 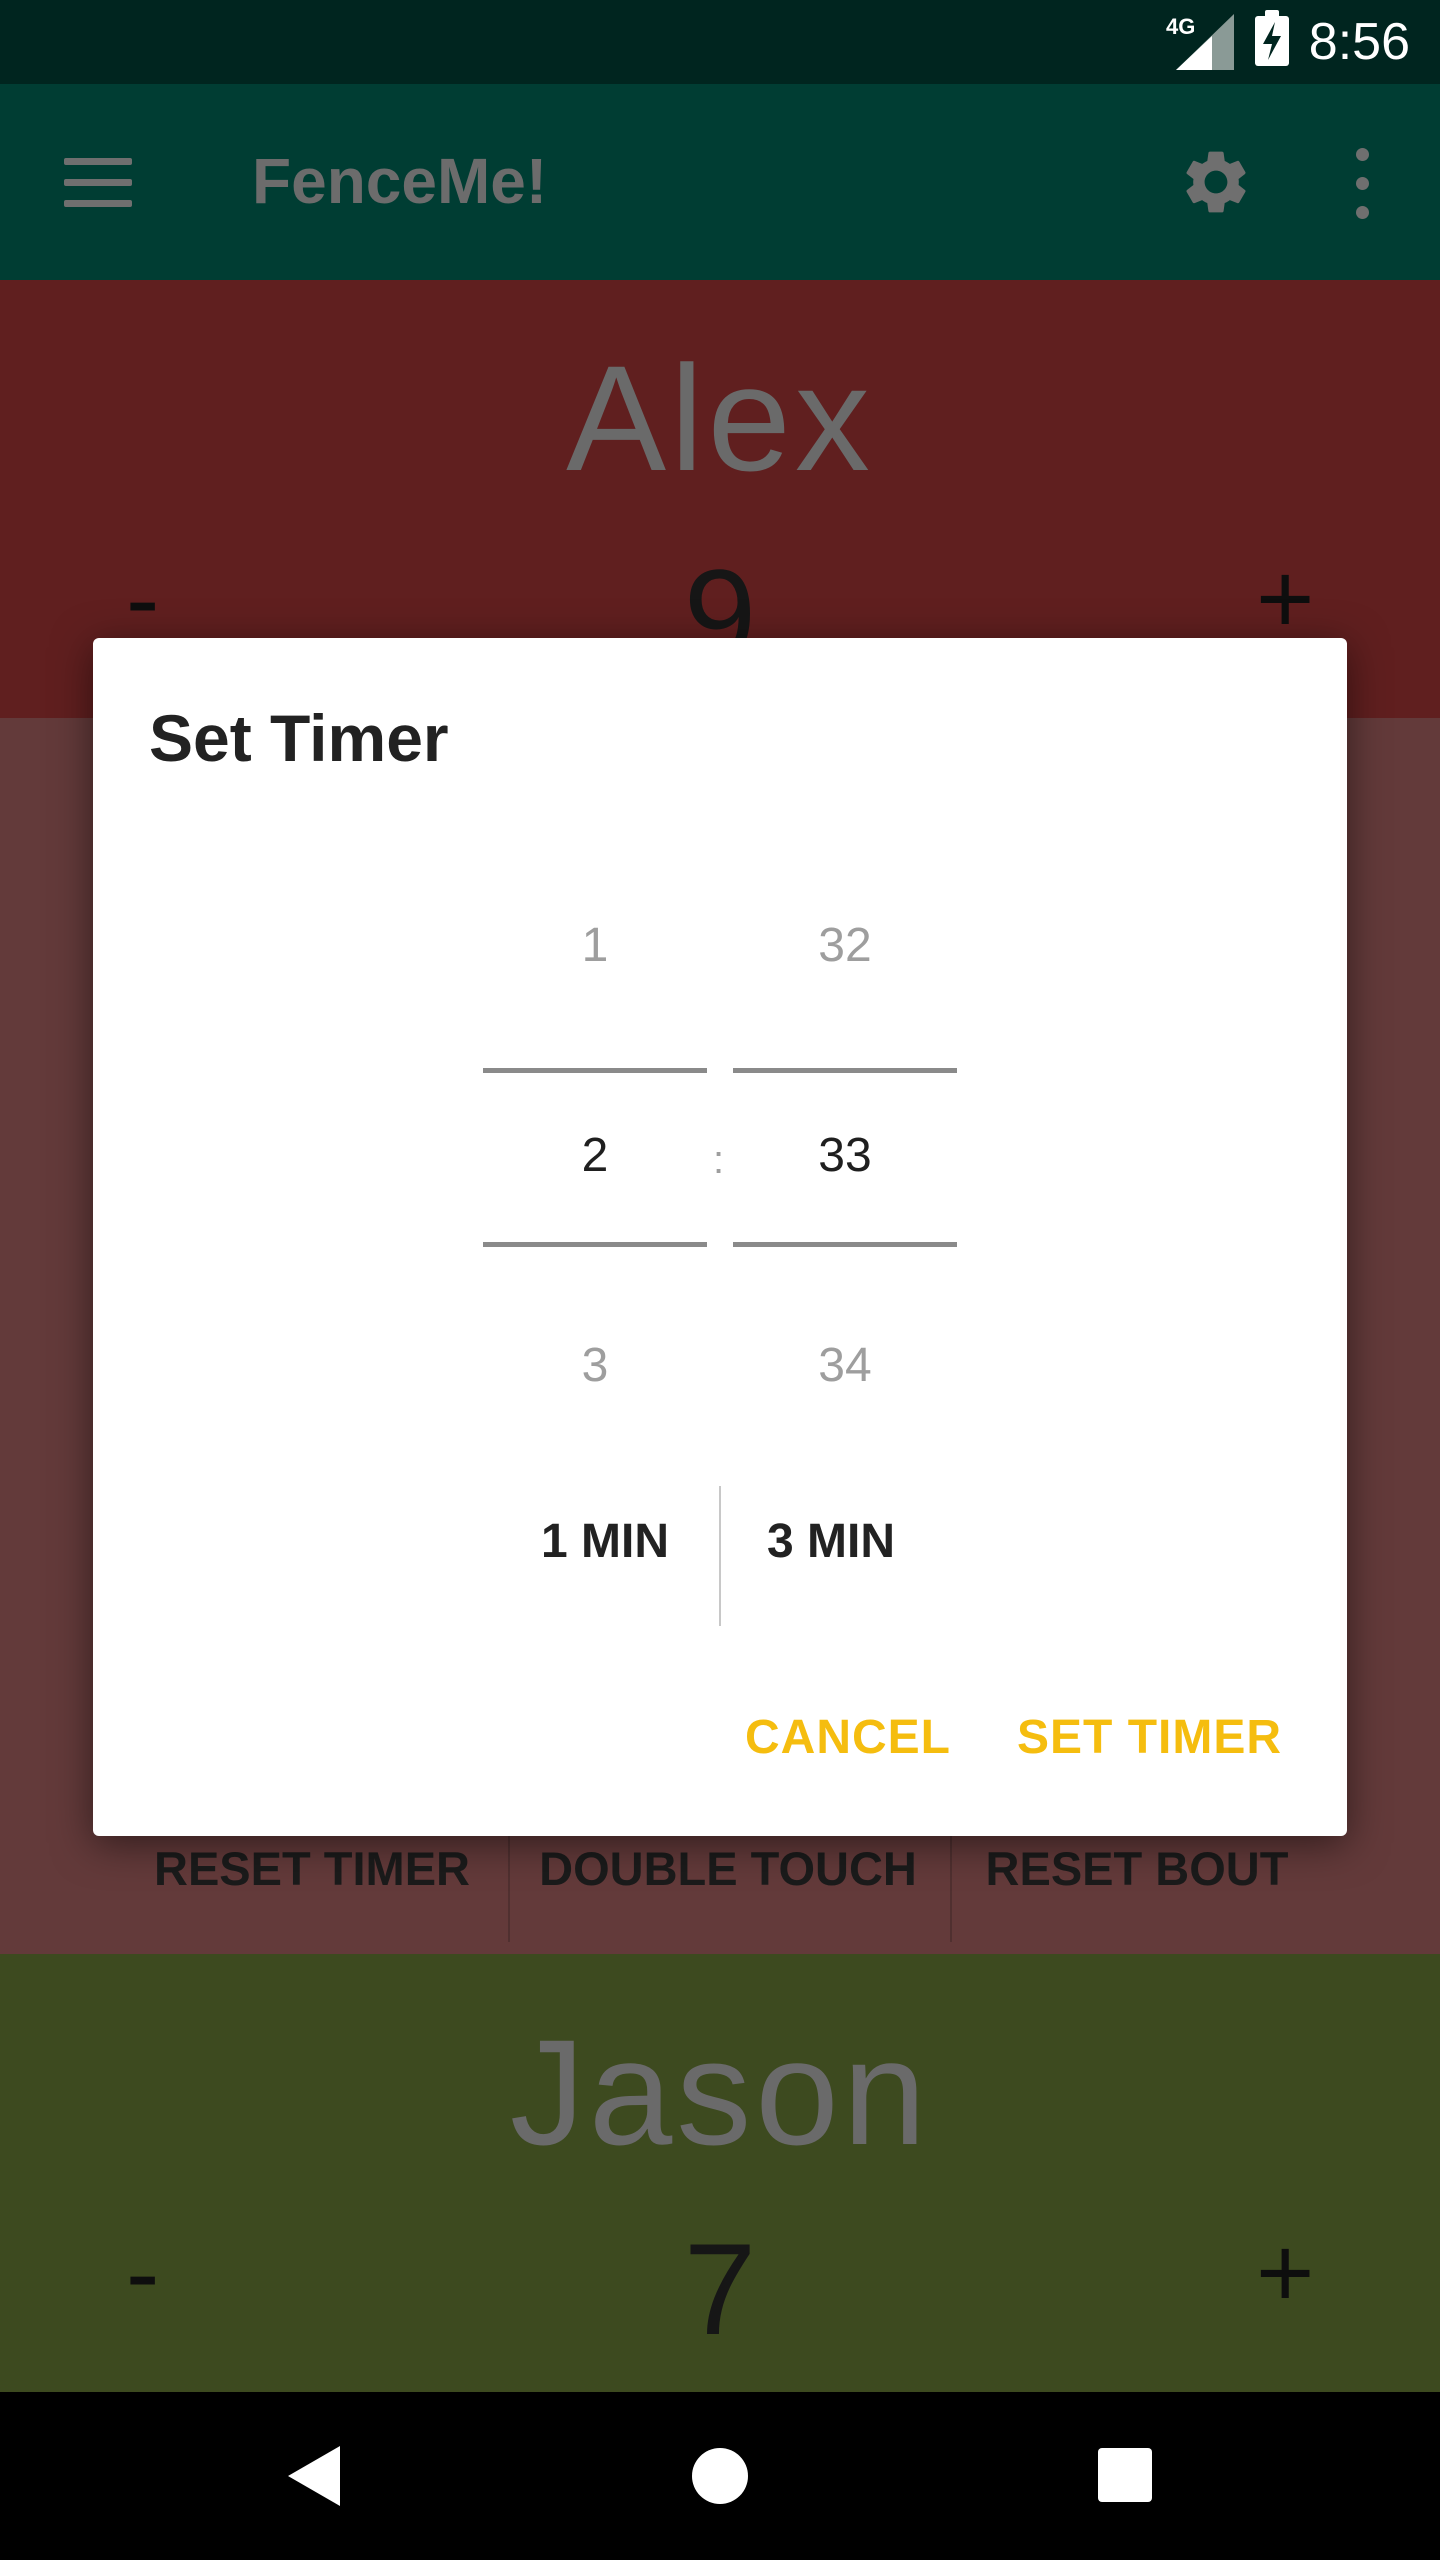 I want to click on menu-icon, so click(x=98, y=183).